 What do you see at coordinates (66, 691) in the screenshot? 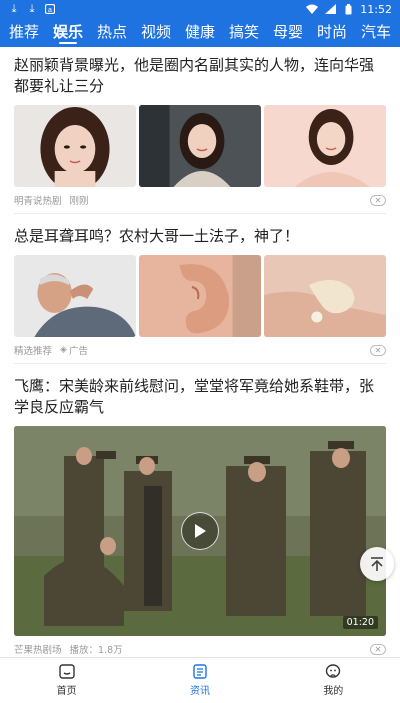
I see `nav-home-label: 首页` at bounding box center [66, 691].